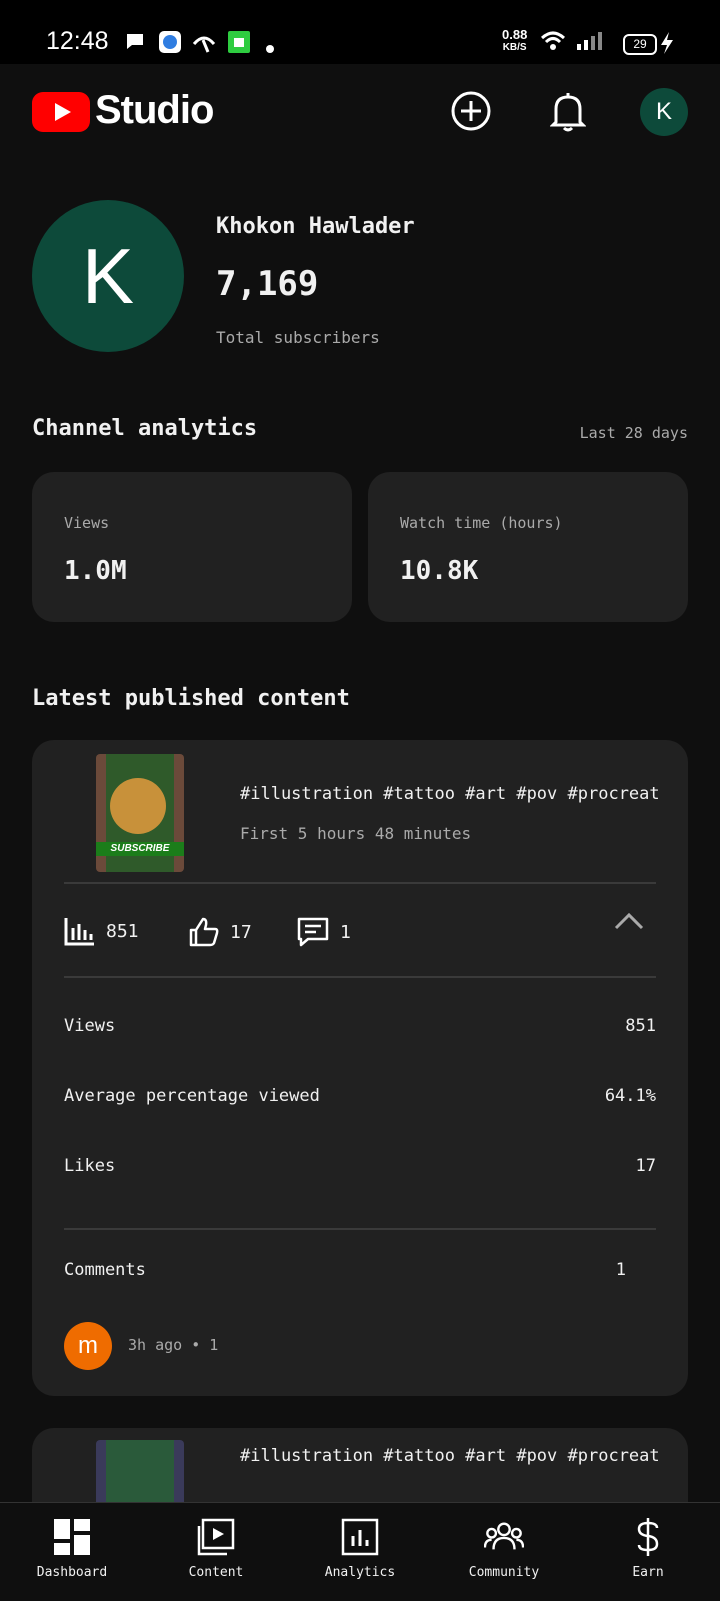  Describe the element at coordinates (481, 523) in the screenshot. I see `stat-label: Watch time (hours)` at that location.